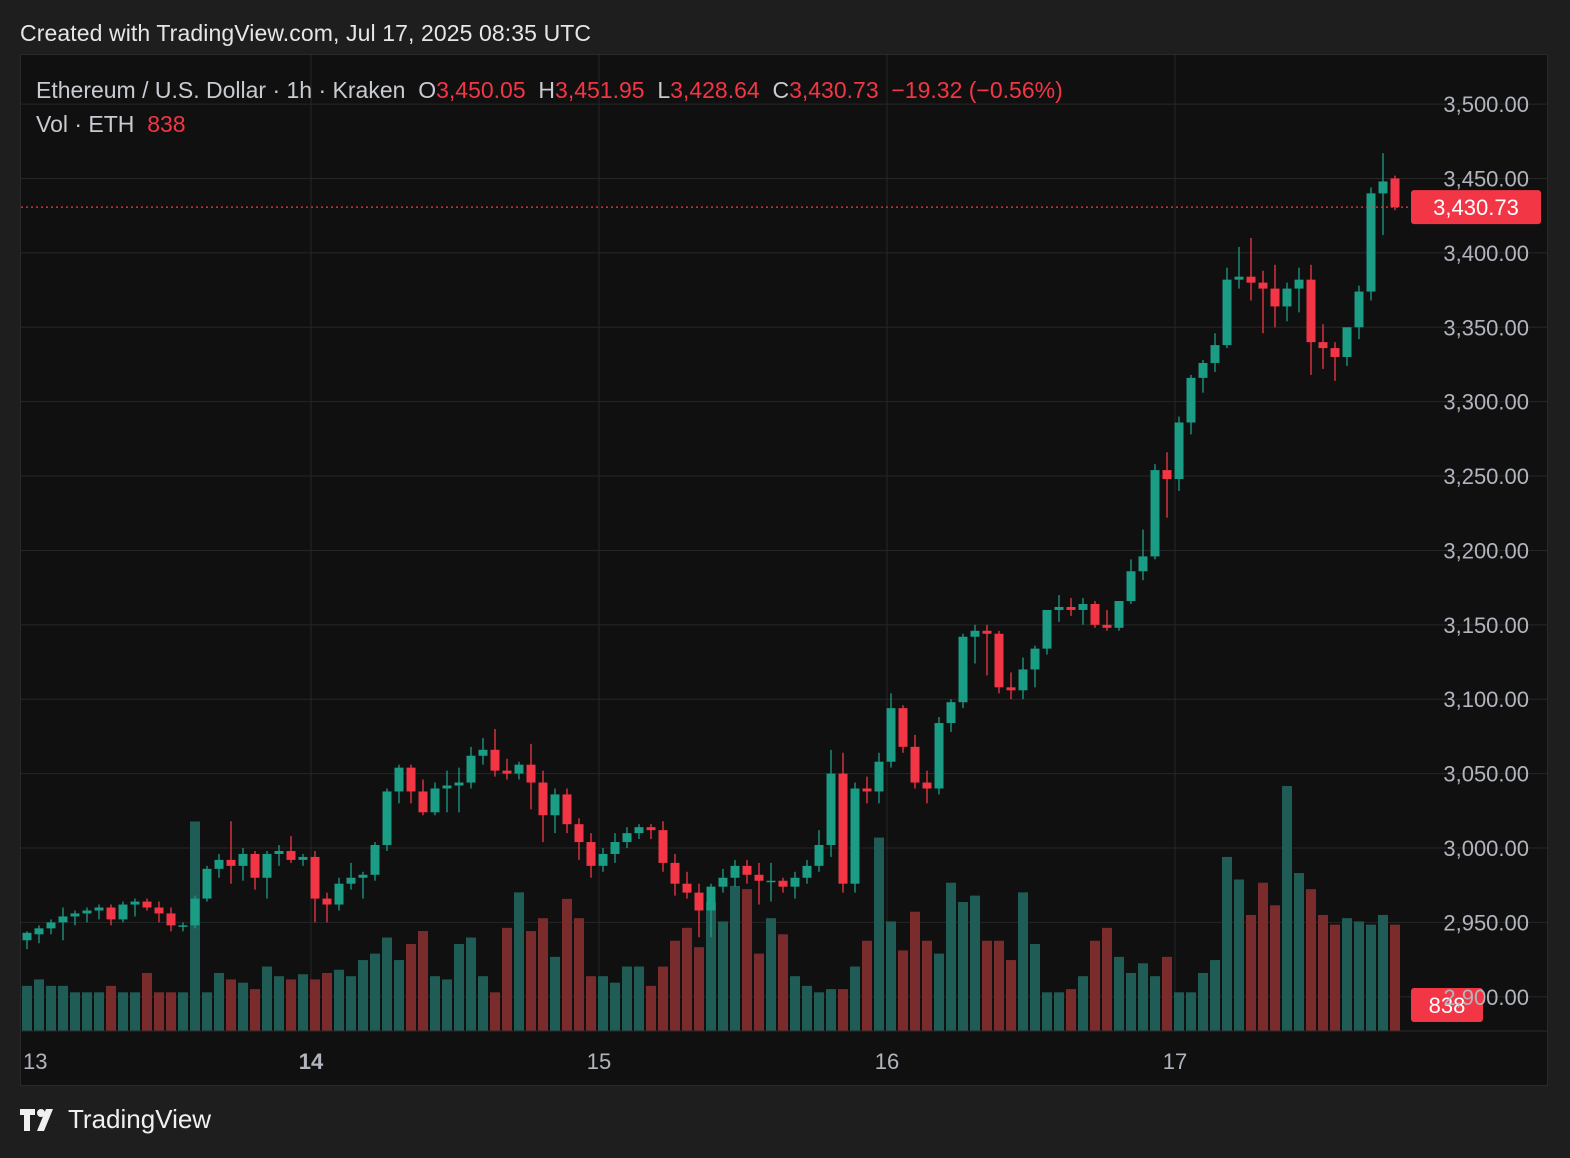  What do you see at coordinates (887, 1061) in the screenshot?
I see `x-tick-label: 16` at bounding box center [887, 1061].